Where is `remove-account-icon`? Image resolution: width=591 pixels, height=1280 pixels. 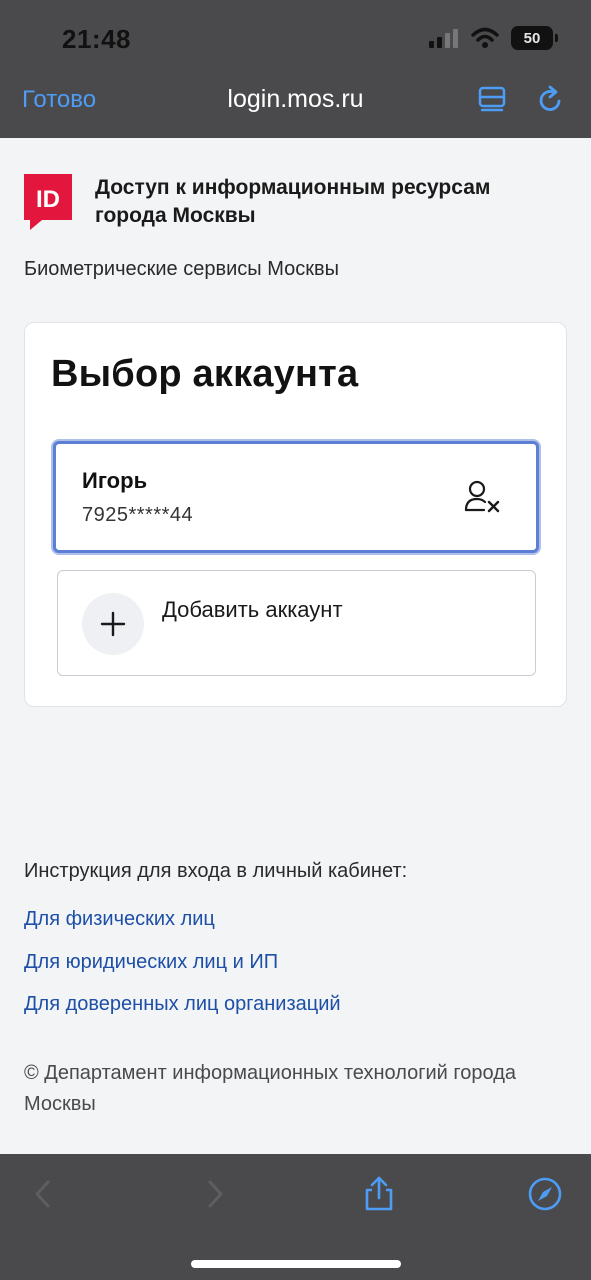
remove-account-icon is located at coordinates (483, 497).